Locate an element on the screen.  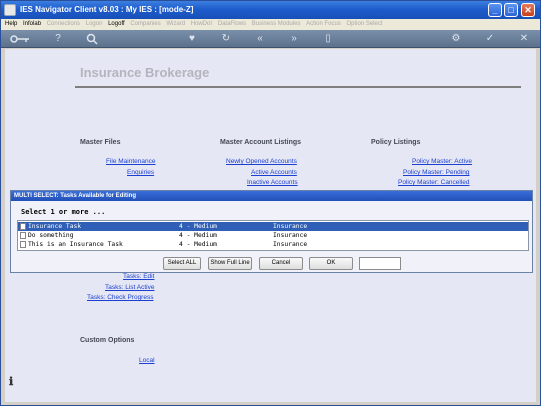
page-title: Insurance Brokerage is located at coordinates (145, 72).